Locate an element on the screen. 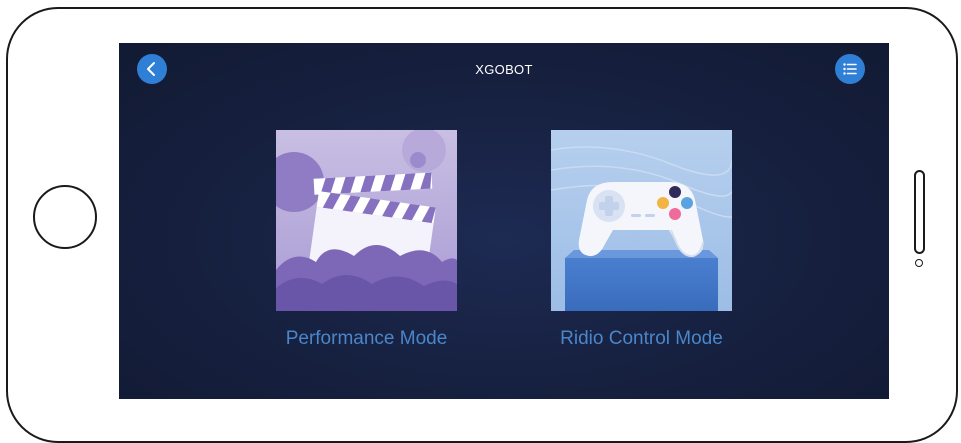 This screenshot has height=443, width=961. performance-mode-label: Performance Mode is located at coordinates (366, 339).